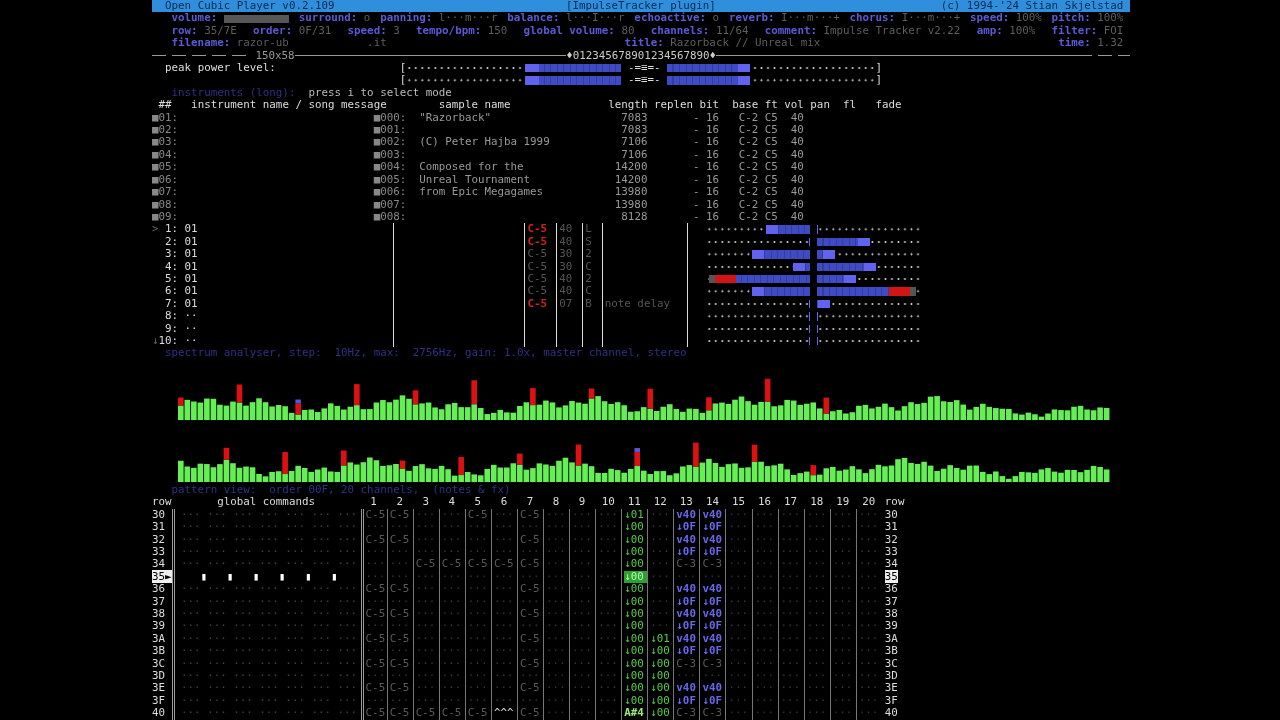 This screenshot has width=1280, height=720. Describe the element at coordinates (1074, 43) in the screenshot. I see `status-label: time:` at that location.